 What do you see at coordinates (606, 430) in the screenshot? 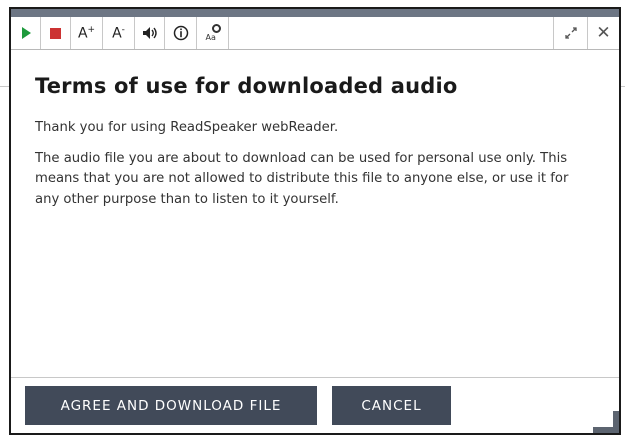
I see `resize-handle-horizontal` at bounding box center [606, 430].